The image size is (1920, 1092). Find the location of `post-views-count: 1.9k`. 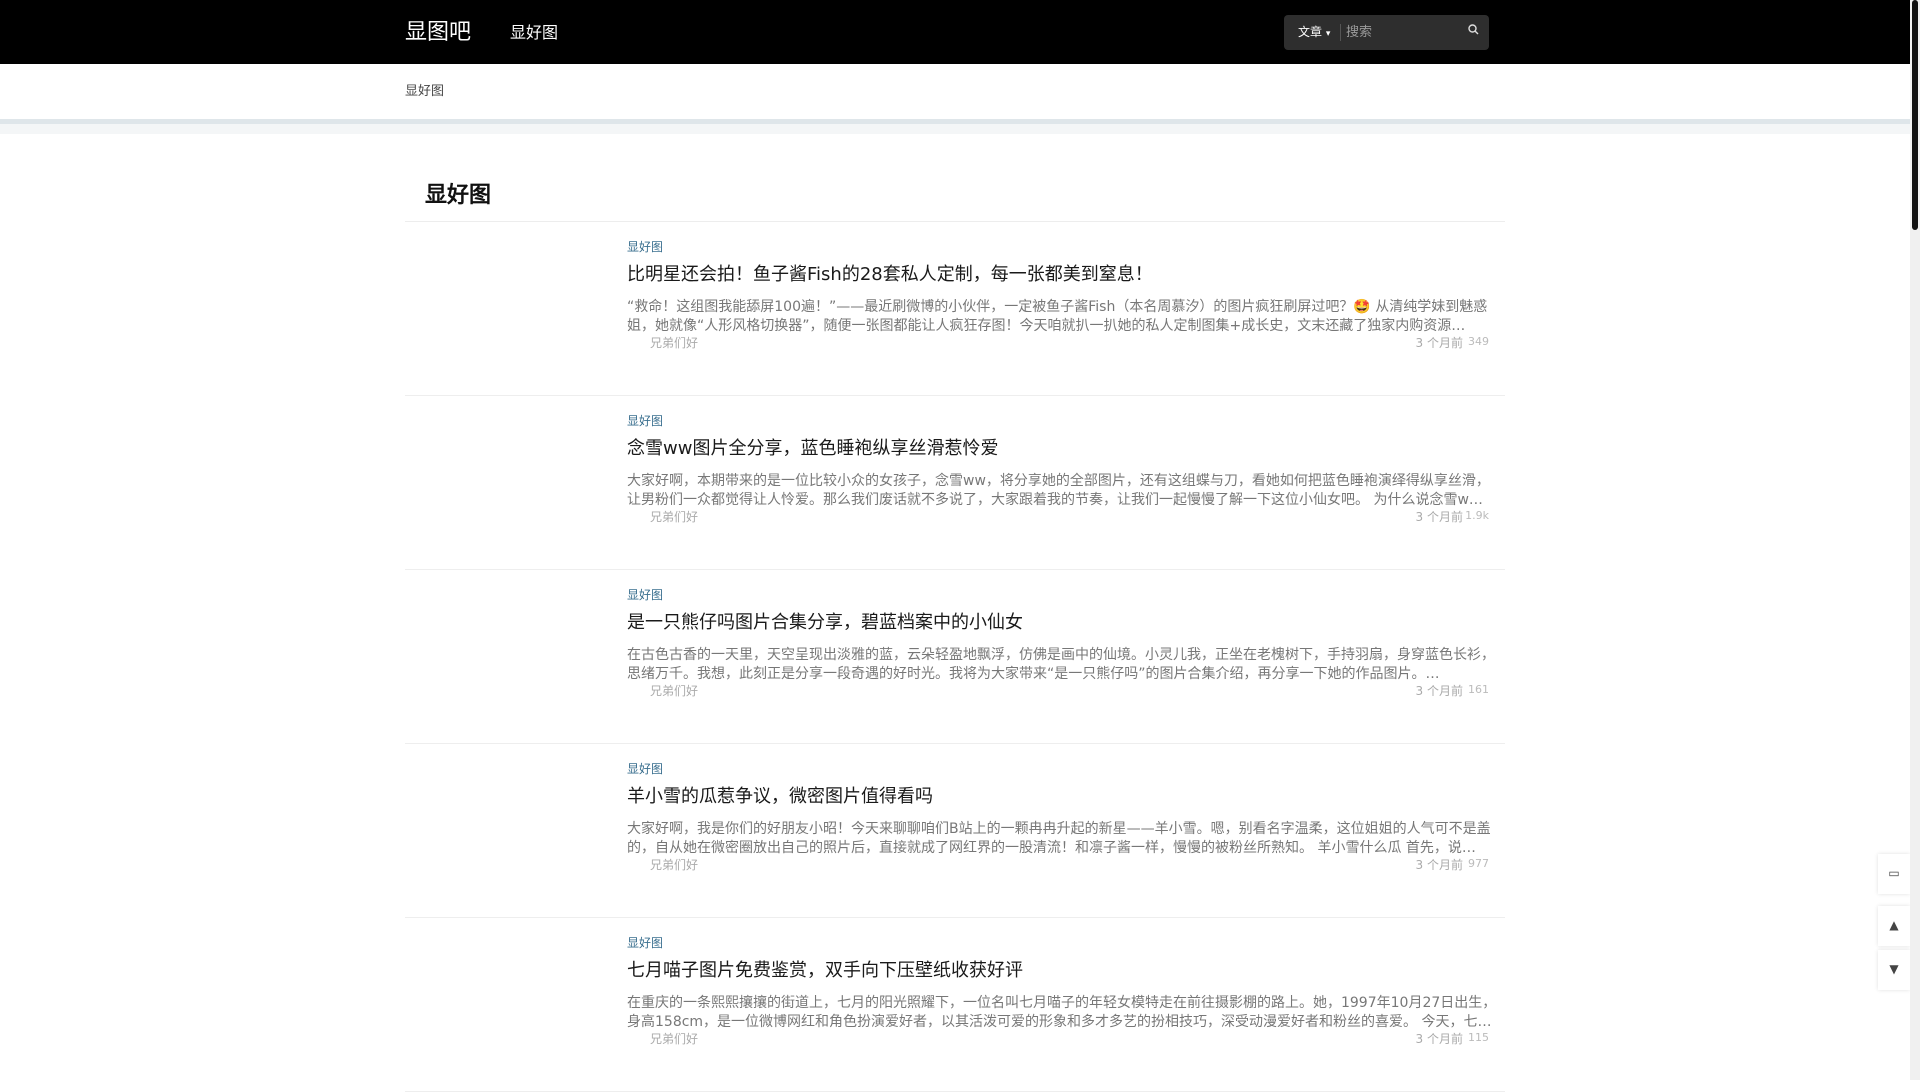

post-views-count: 1.9k is located at coordinates (1477, 515).